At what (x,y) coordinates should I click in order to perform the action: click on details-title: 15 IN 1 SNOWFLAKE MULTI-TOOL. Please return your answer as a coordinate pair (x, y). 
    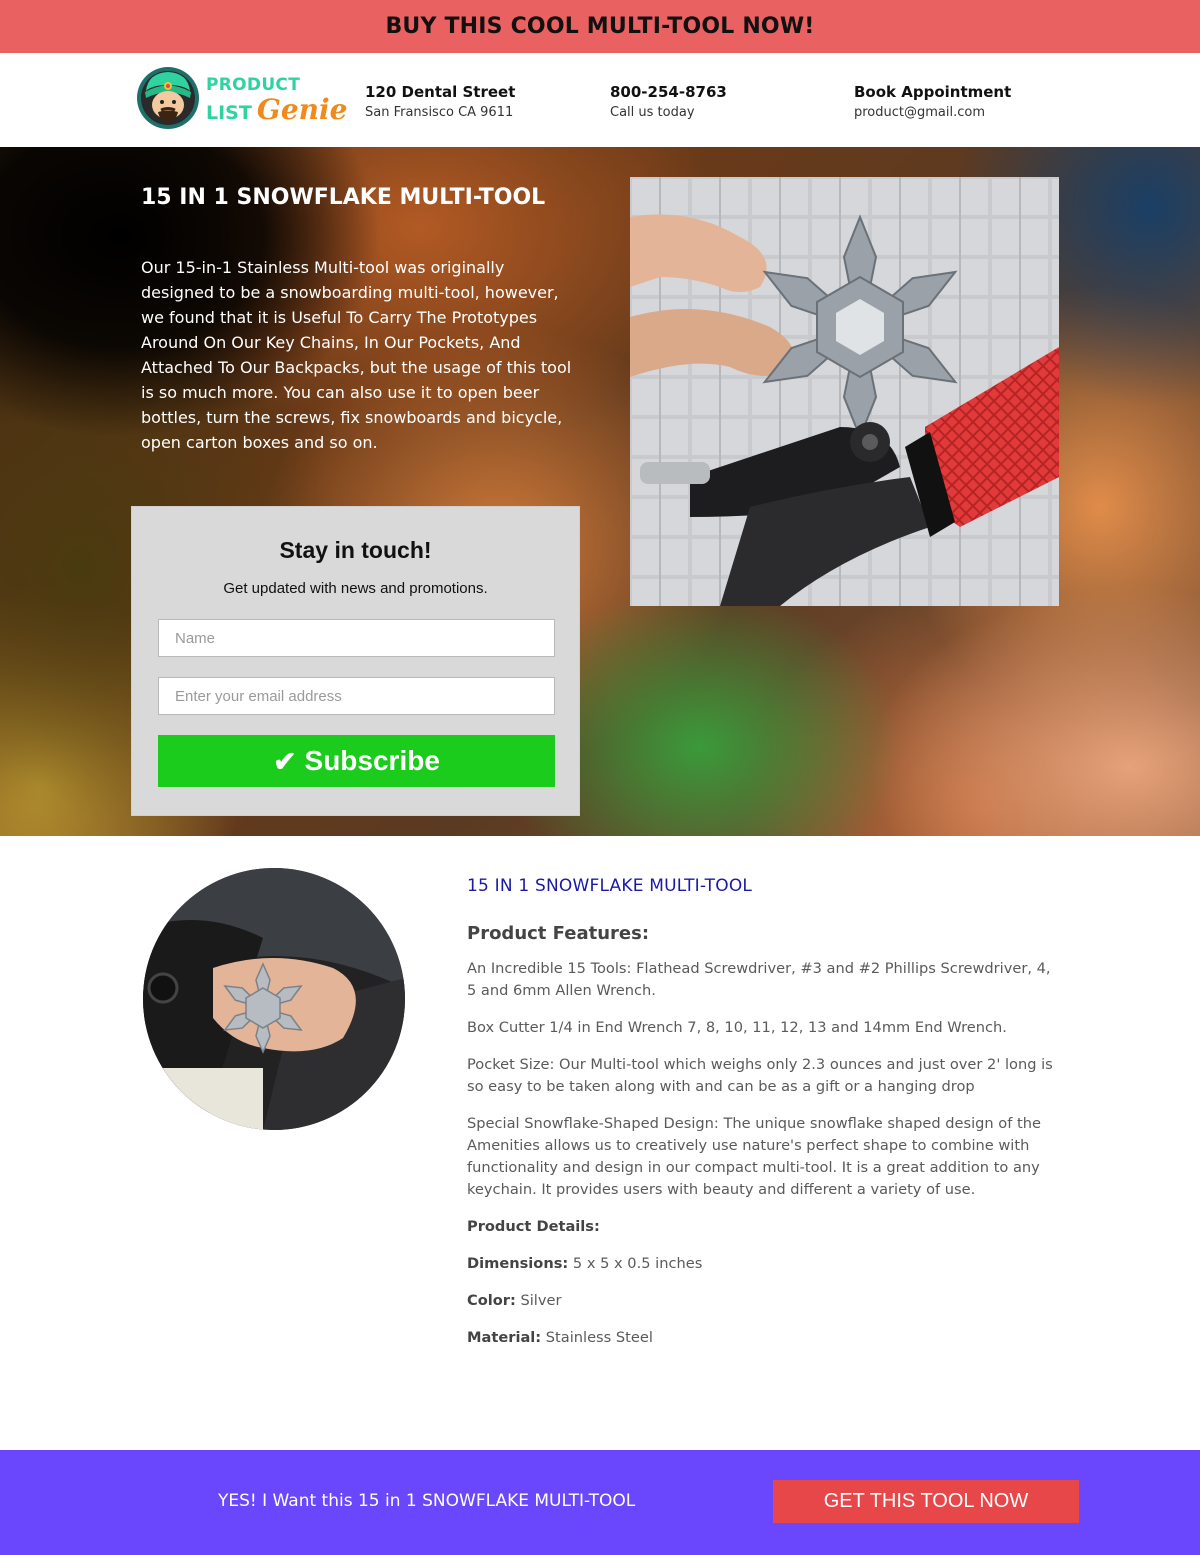
    Looking at the image, I should click on (610, 886).